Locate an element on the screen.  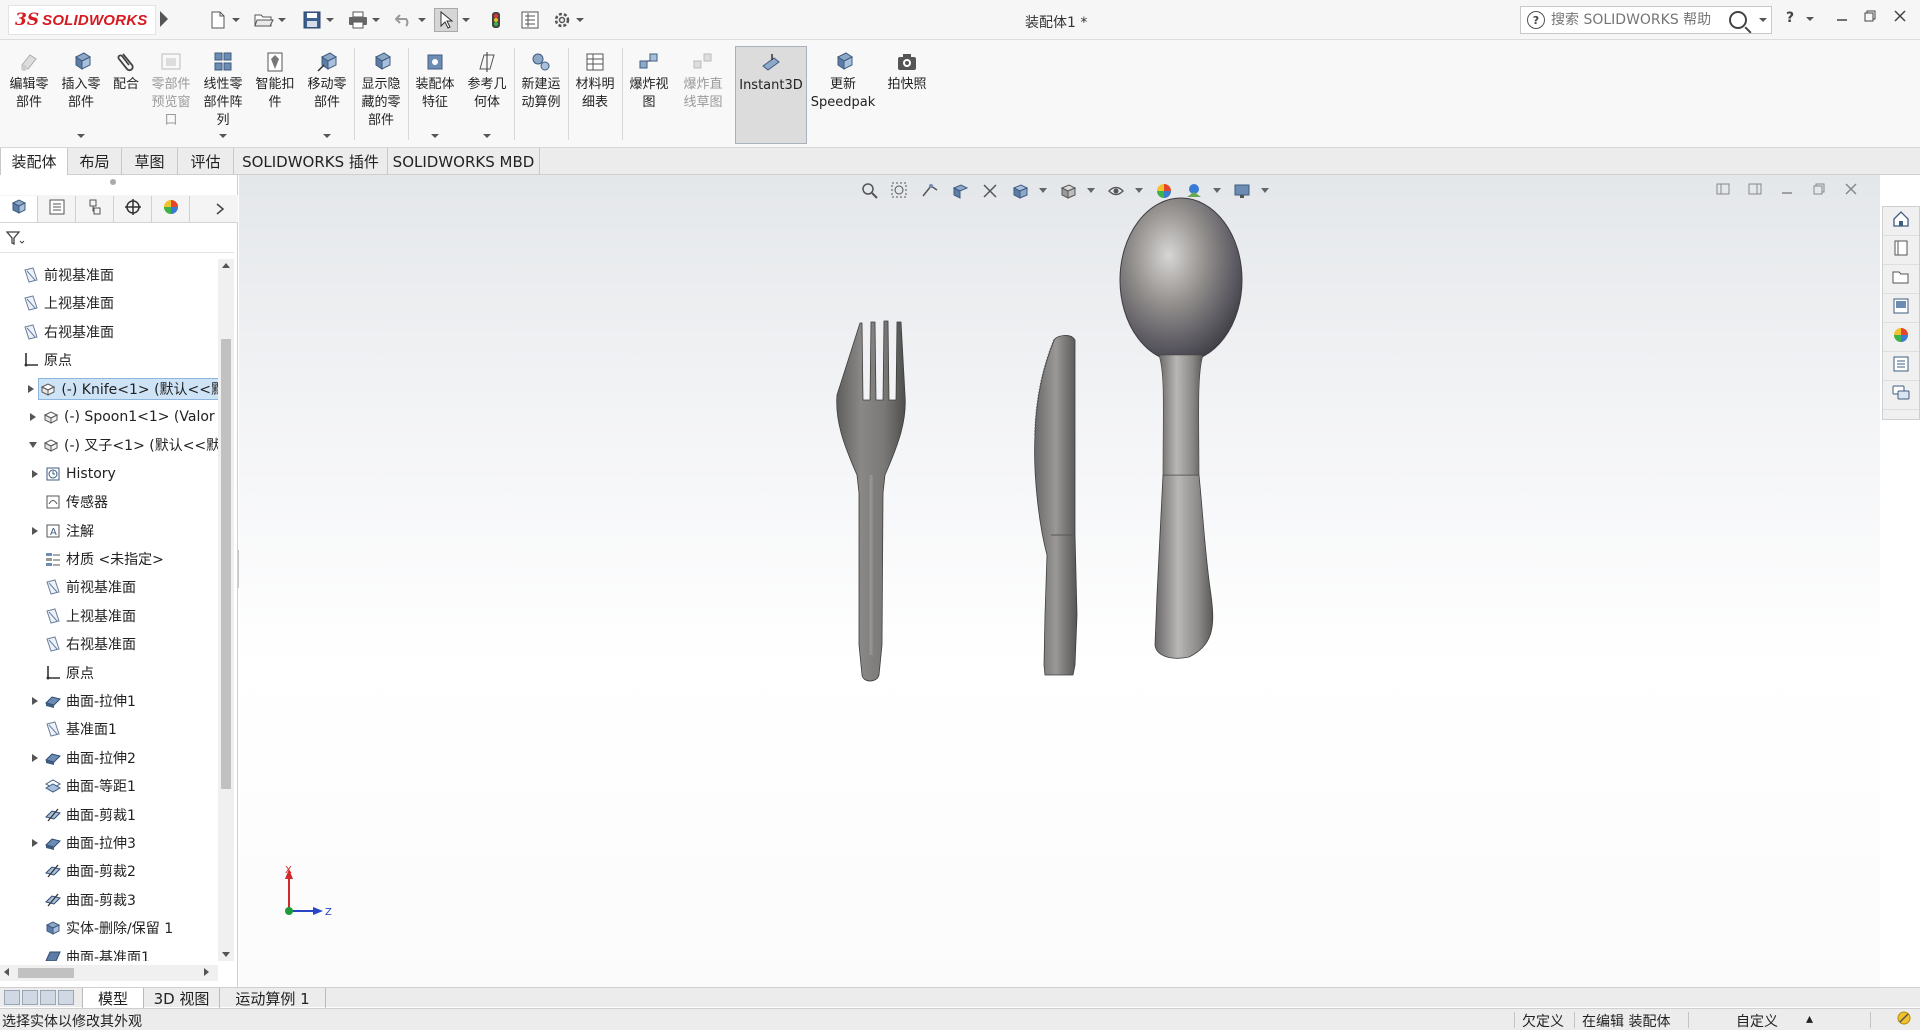
restore-icon is located at coordinates (1870, 18).